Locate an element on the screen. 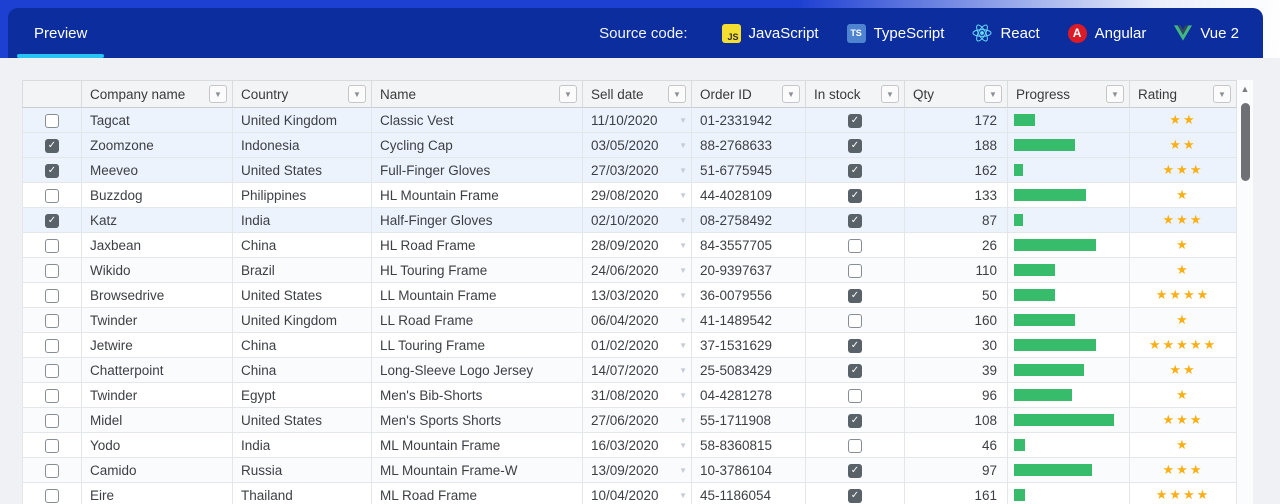 The height and width of the screenshot is (504, 1280). order-id-cell: 55-1711908 is located at coordinates (749, 420).